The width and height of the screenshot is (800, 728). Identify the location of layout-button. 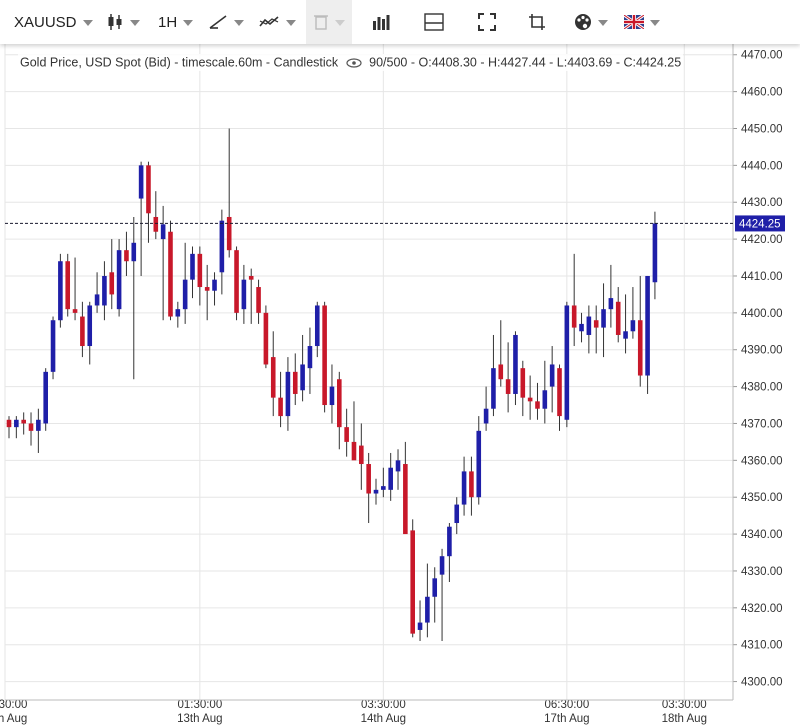
(434, 22).